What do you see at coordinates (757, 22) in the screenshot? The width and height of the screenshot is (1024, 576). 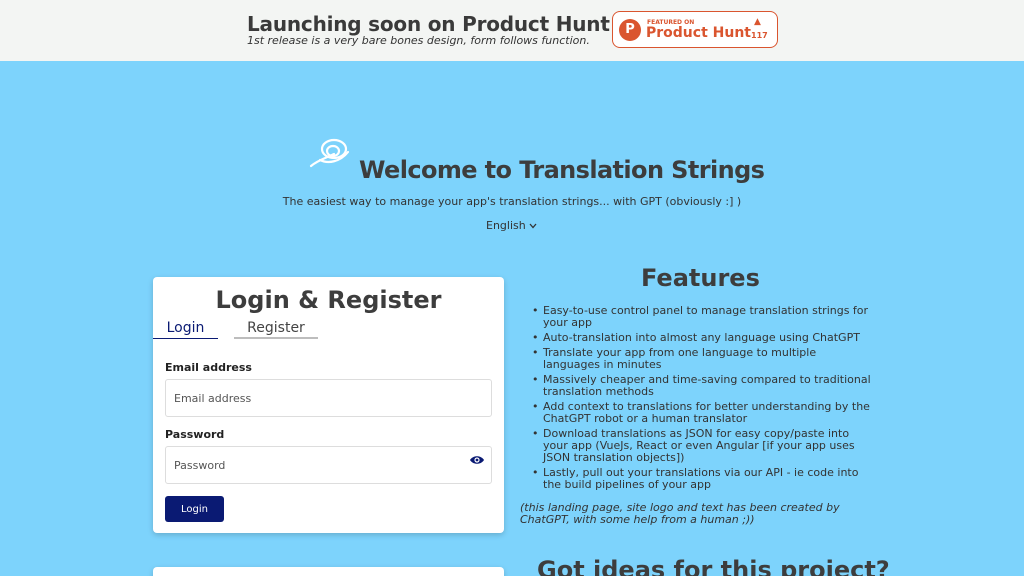 I see `upvote-arrow-icon: ▲` at bounding box center [757, 22].